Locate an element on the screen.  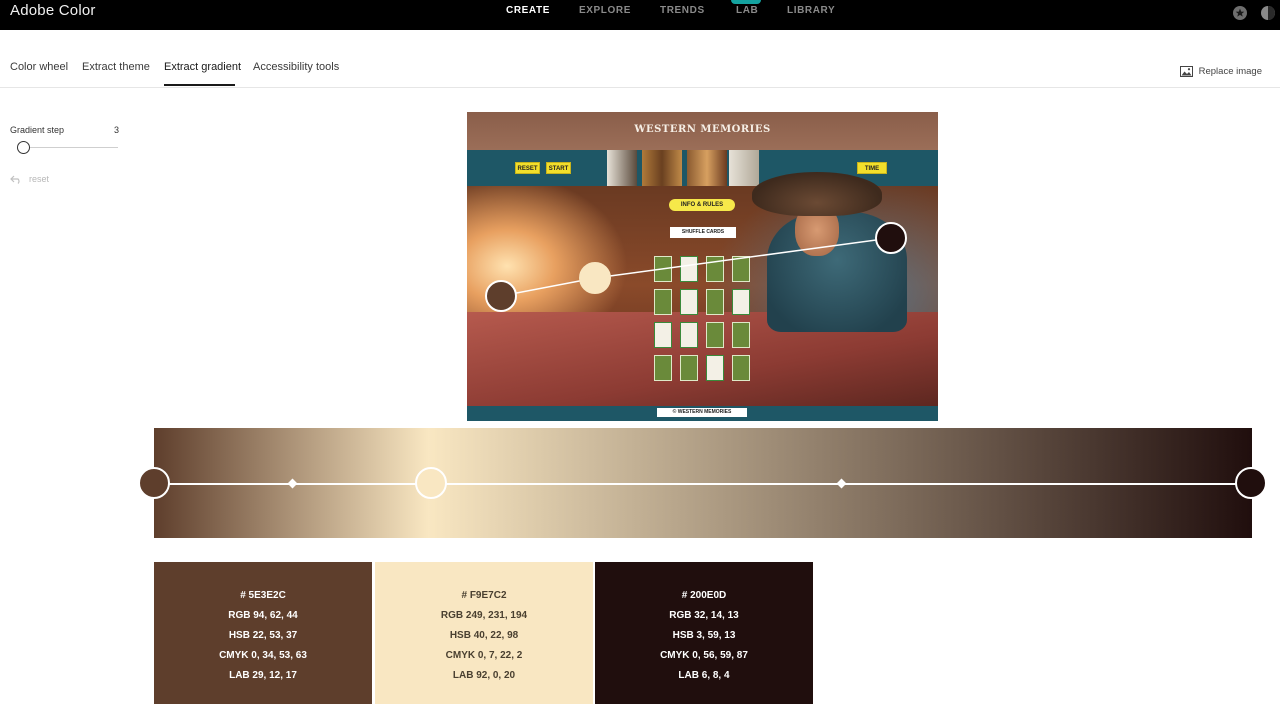
tab-accessibility-tools: Accessibility tools is located at coordinates (296, 67).